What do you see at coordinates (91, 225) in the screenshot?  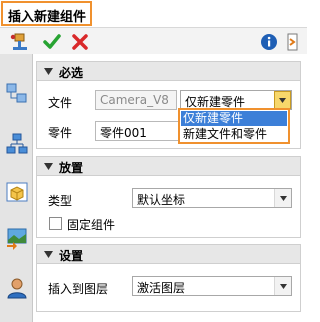 I see `fix-component-label: 固定组件` at bounding box center [91, 225].